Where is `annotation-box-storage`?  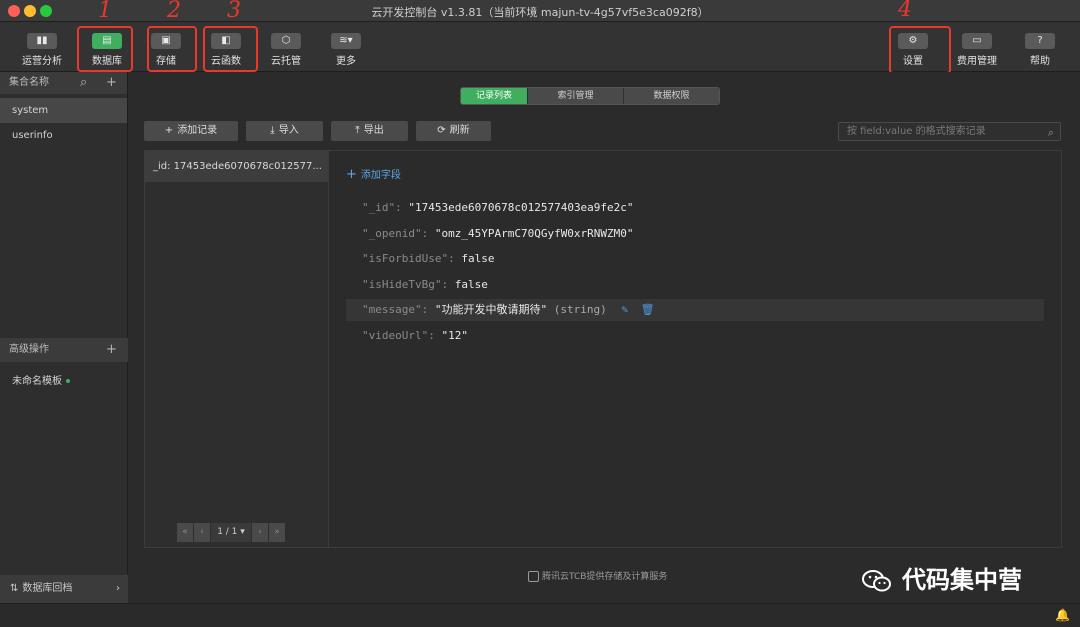
annotation-box-storage is located at coordinates (172, 49).